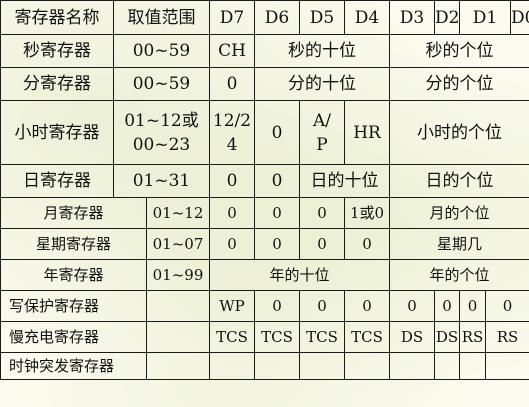 The width and height of the screenshot is (529, 407). What do you see at coordinates (57, 84) in the screenshot?
I see `min-name: 分寄存器` at bounding box center [57, 84].